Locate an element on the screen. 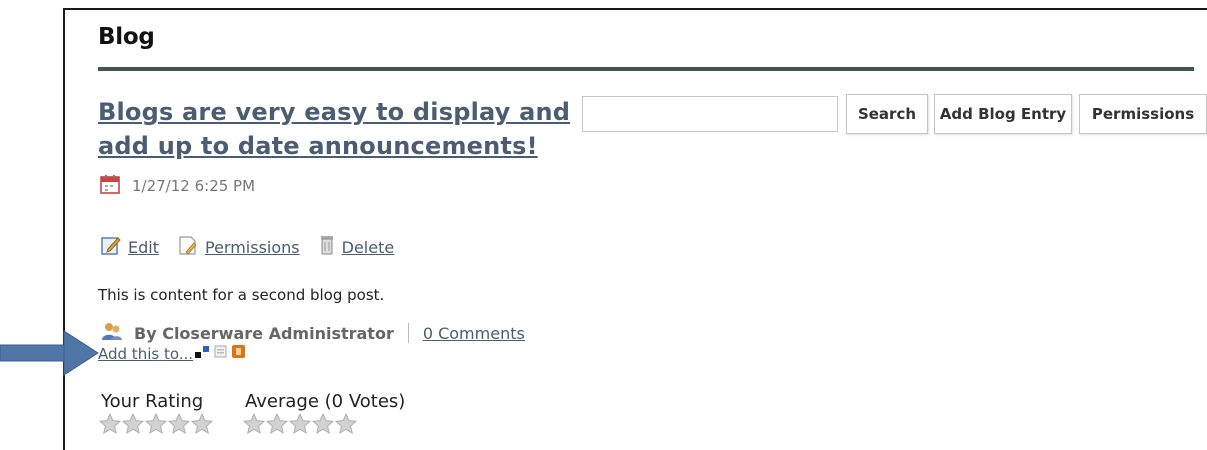  share-icon is located at coordinates (203, 354).